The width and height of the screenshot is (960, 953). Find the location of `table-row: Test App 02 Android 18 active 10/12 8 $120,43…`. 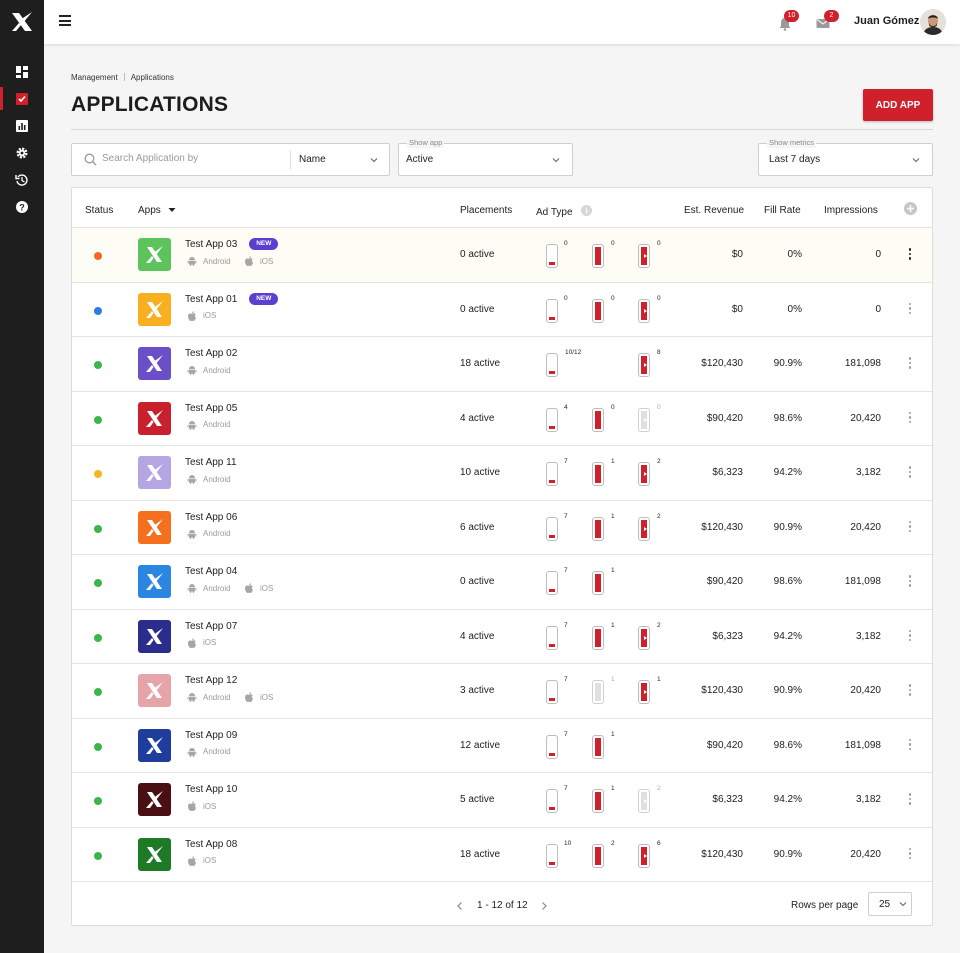

table-row: Test App 02 Android 18 active 10/12 8 $120,43… is located at coordinates (502, 363).